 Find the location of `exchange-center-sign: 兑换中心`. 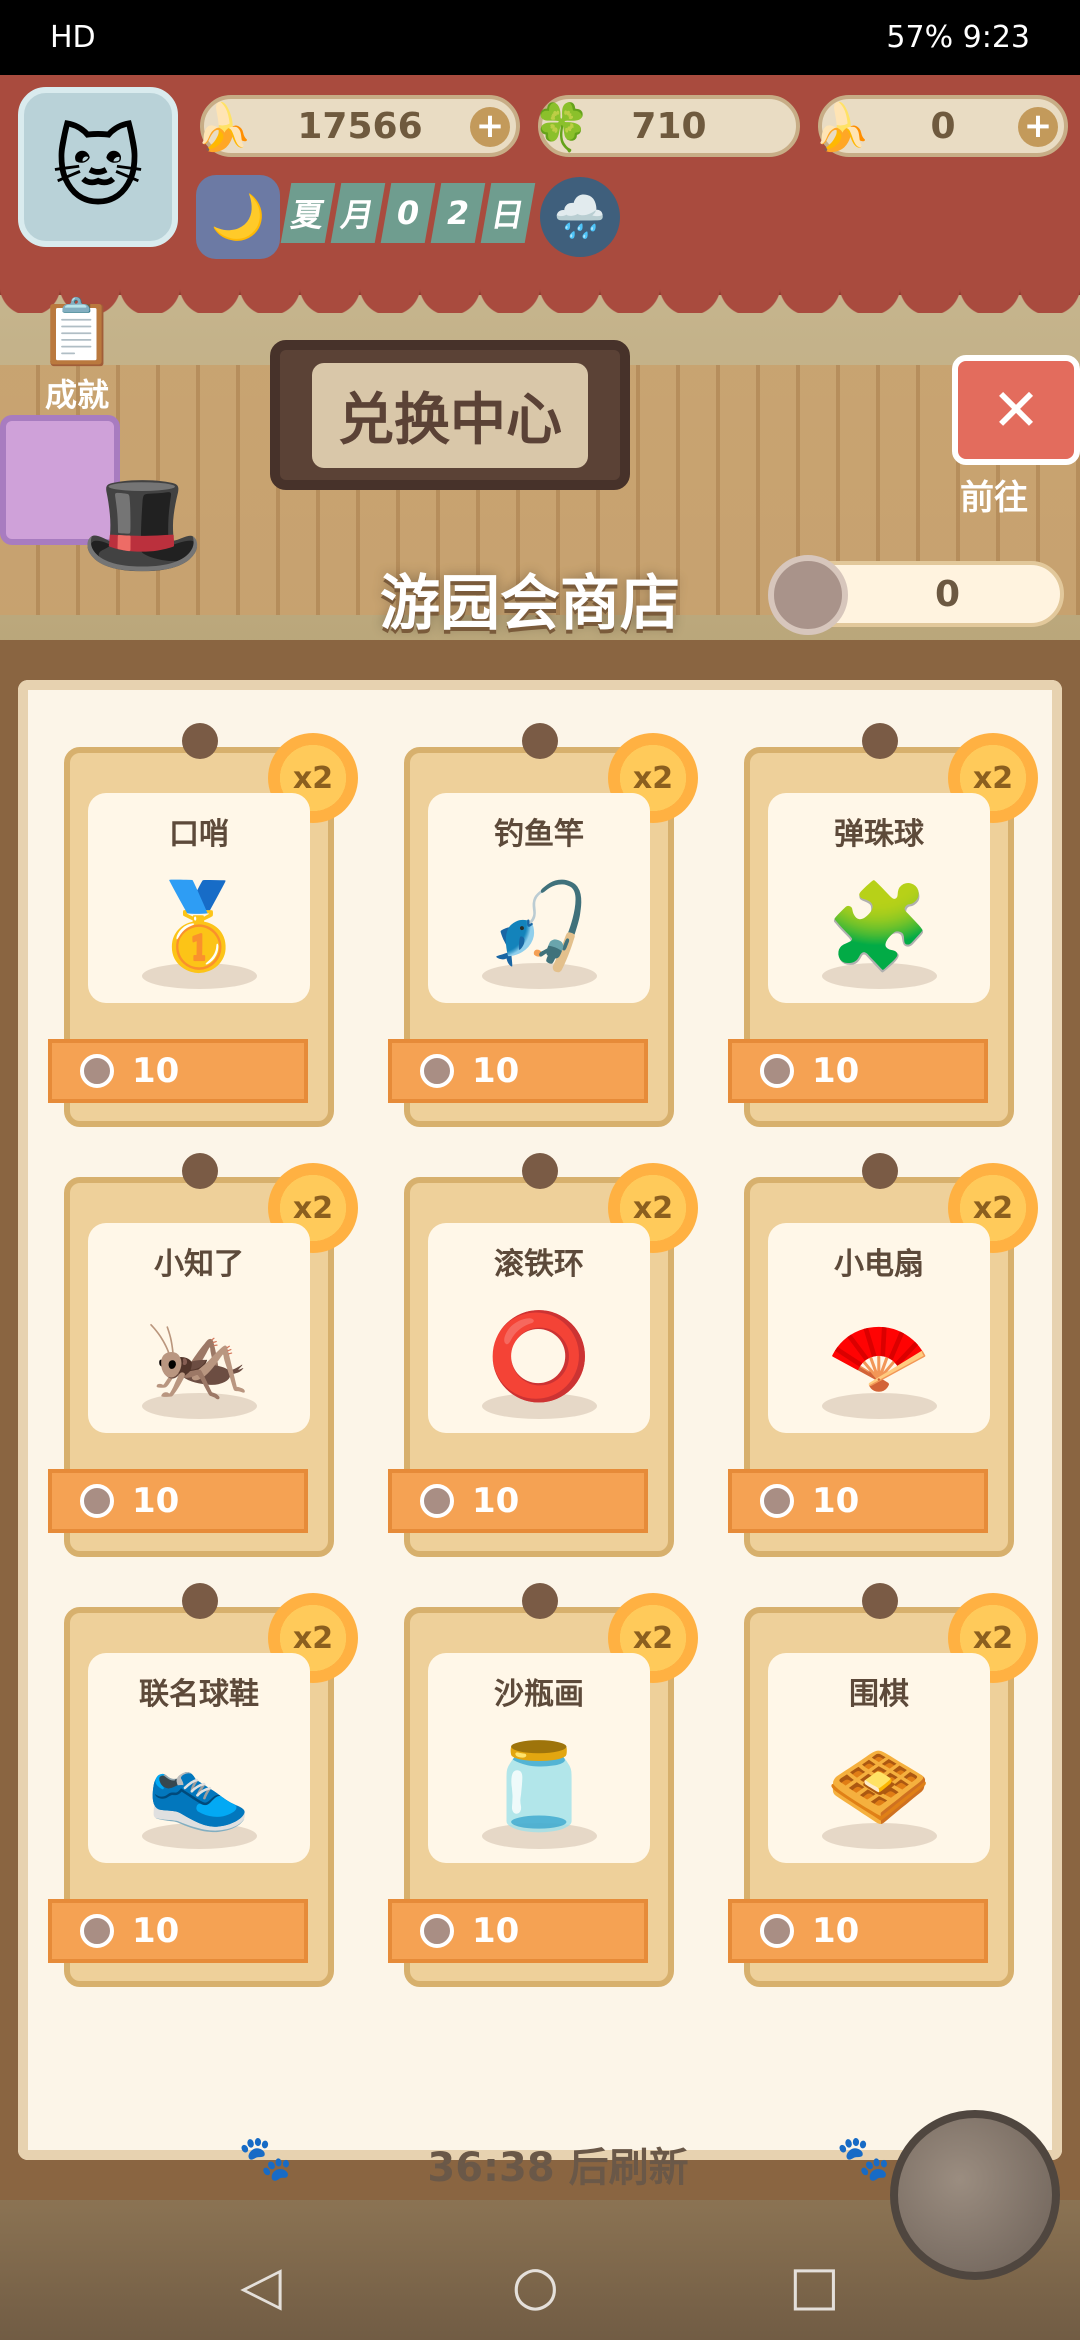

exchange-center-sign: 兑换中心 is located at coordinates (450, 415).